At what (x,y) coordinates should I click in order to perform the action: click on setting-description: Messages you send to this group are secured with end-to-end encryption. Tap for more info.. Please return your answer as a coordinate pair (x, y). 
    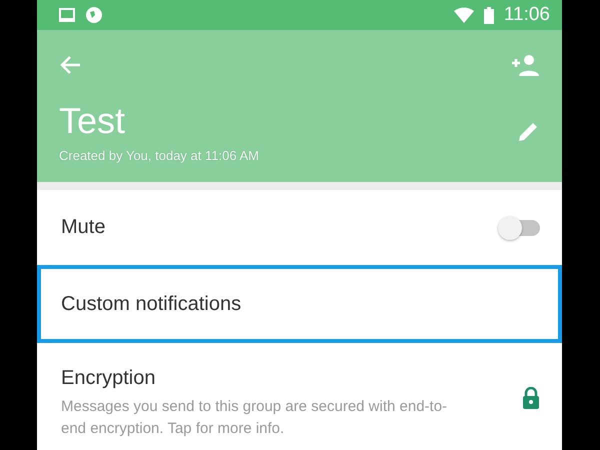
    Looking at the image, I should click on (254, 417).